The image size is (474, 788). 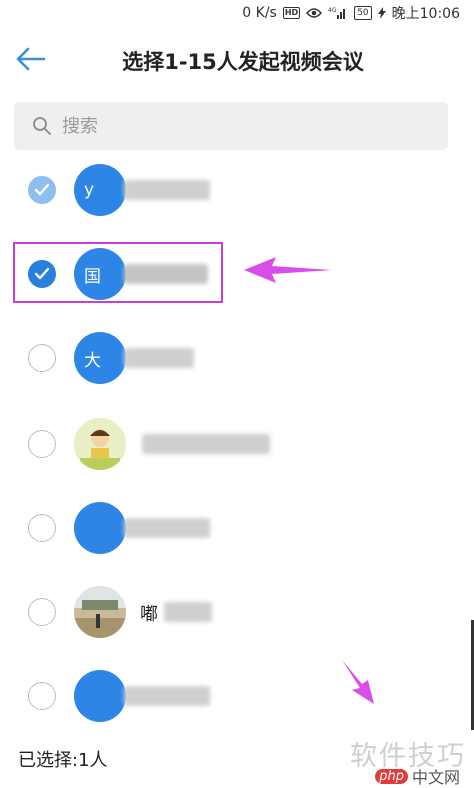 I want to click on search-bar, so click(x=231, y=126).